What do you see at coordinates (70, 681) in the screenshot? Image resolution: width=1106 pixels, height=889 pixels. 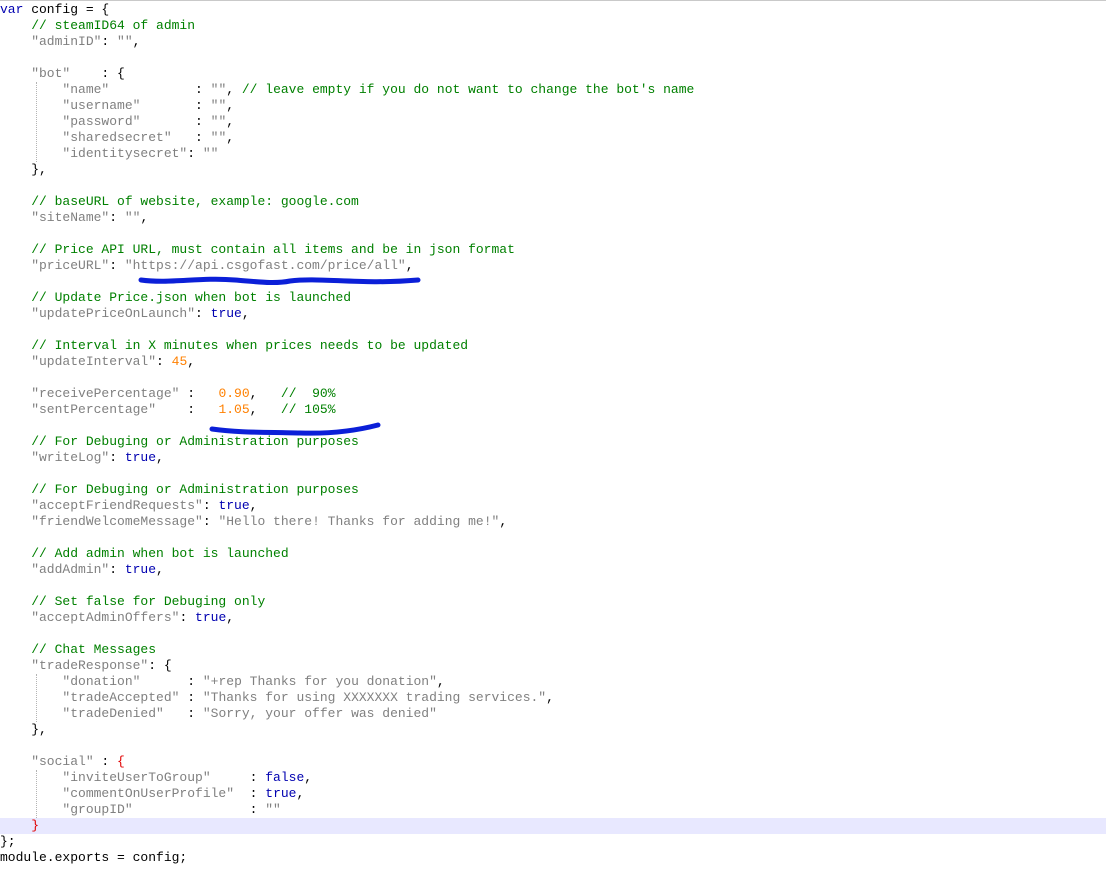 I see `code-token: "donation"` at bounding box center [70, 681].